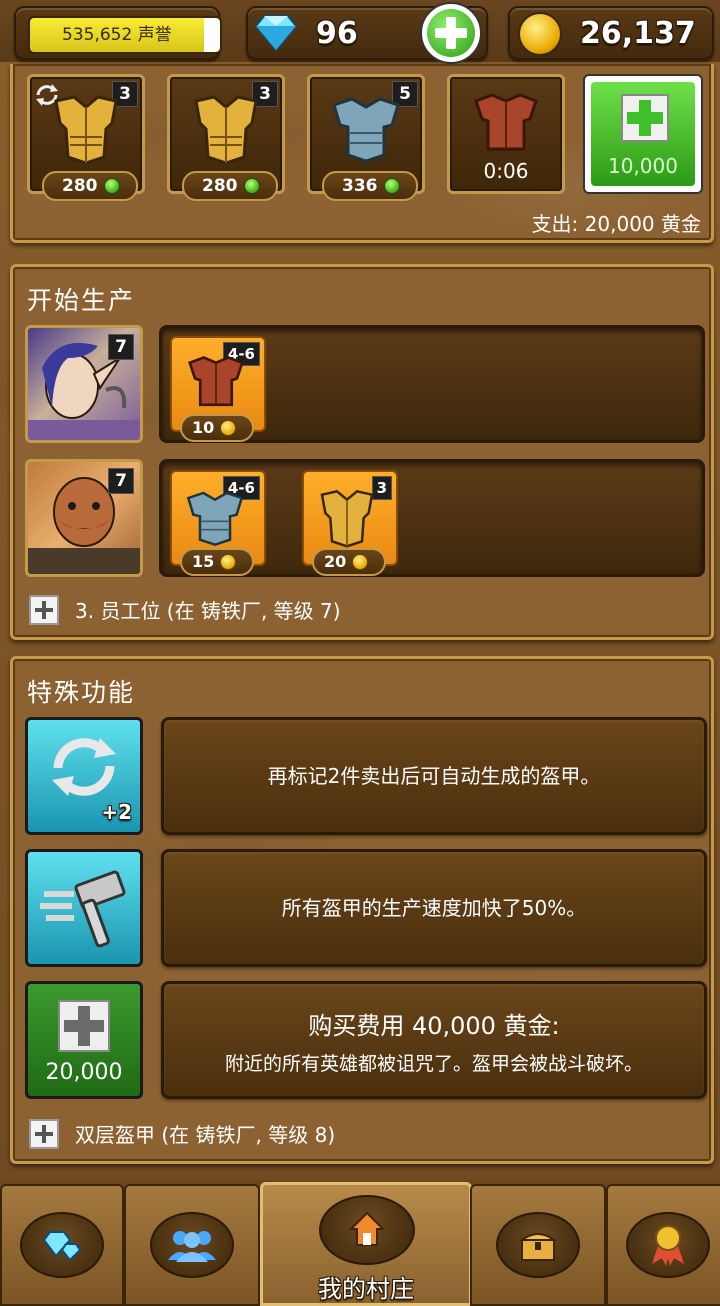 This screenshot has height=1306, width=720. I want to click on village-home-icon, so click(367, 1228).